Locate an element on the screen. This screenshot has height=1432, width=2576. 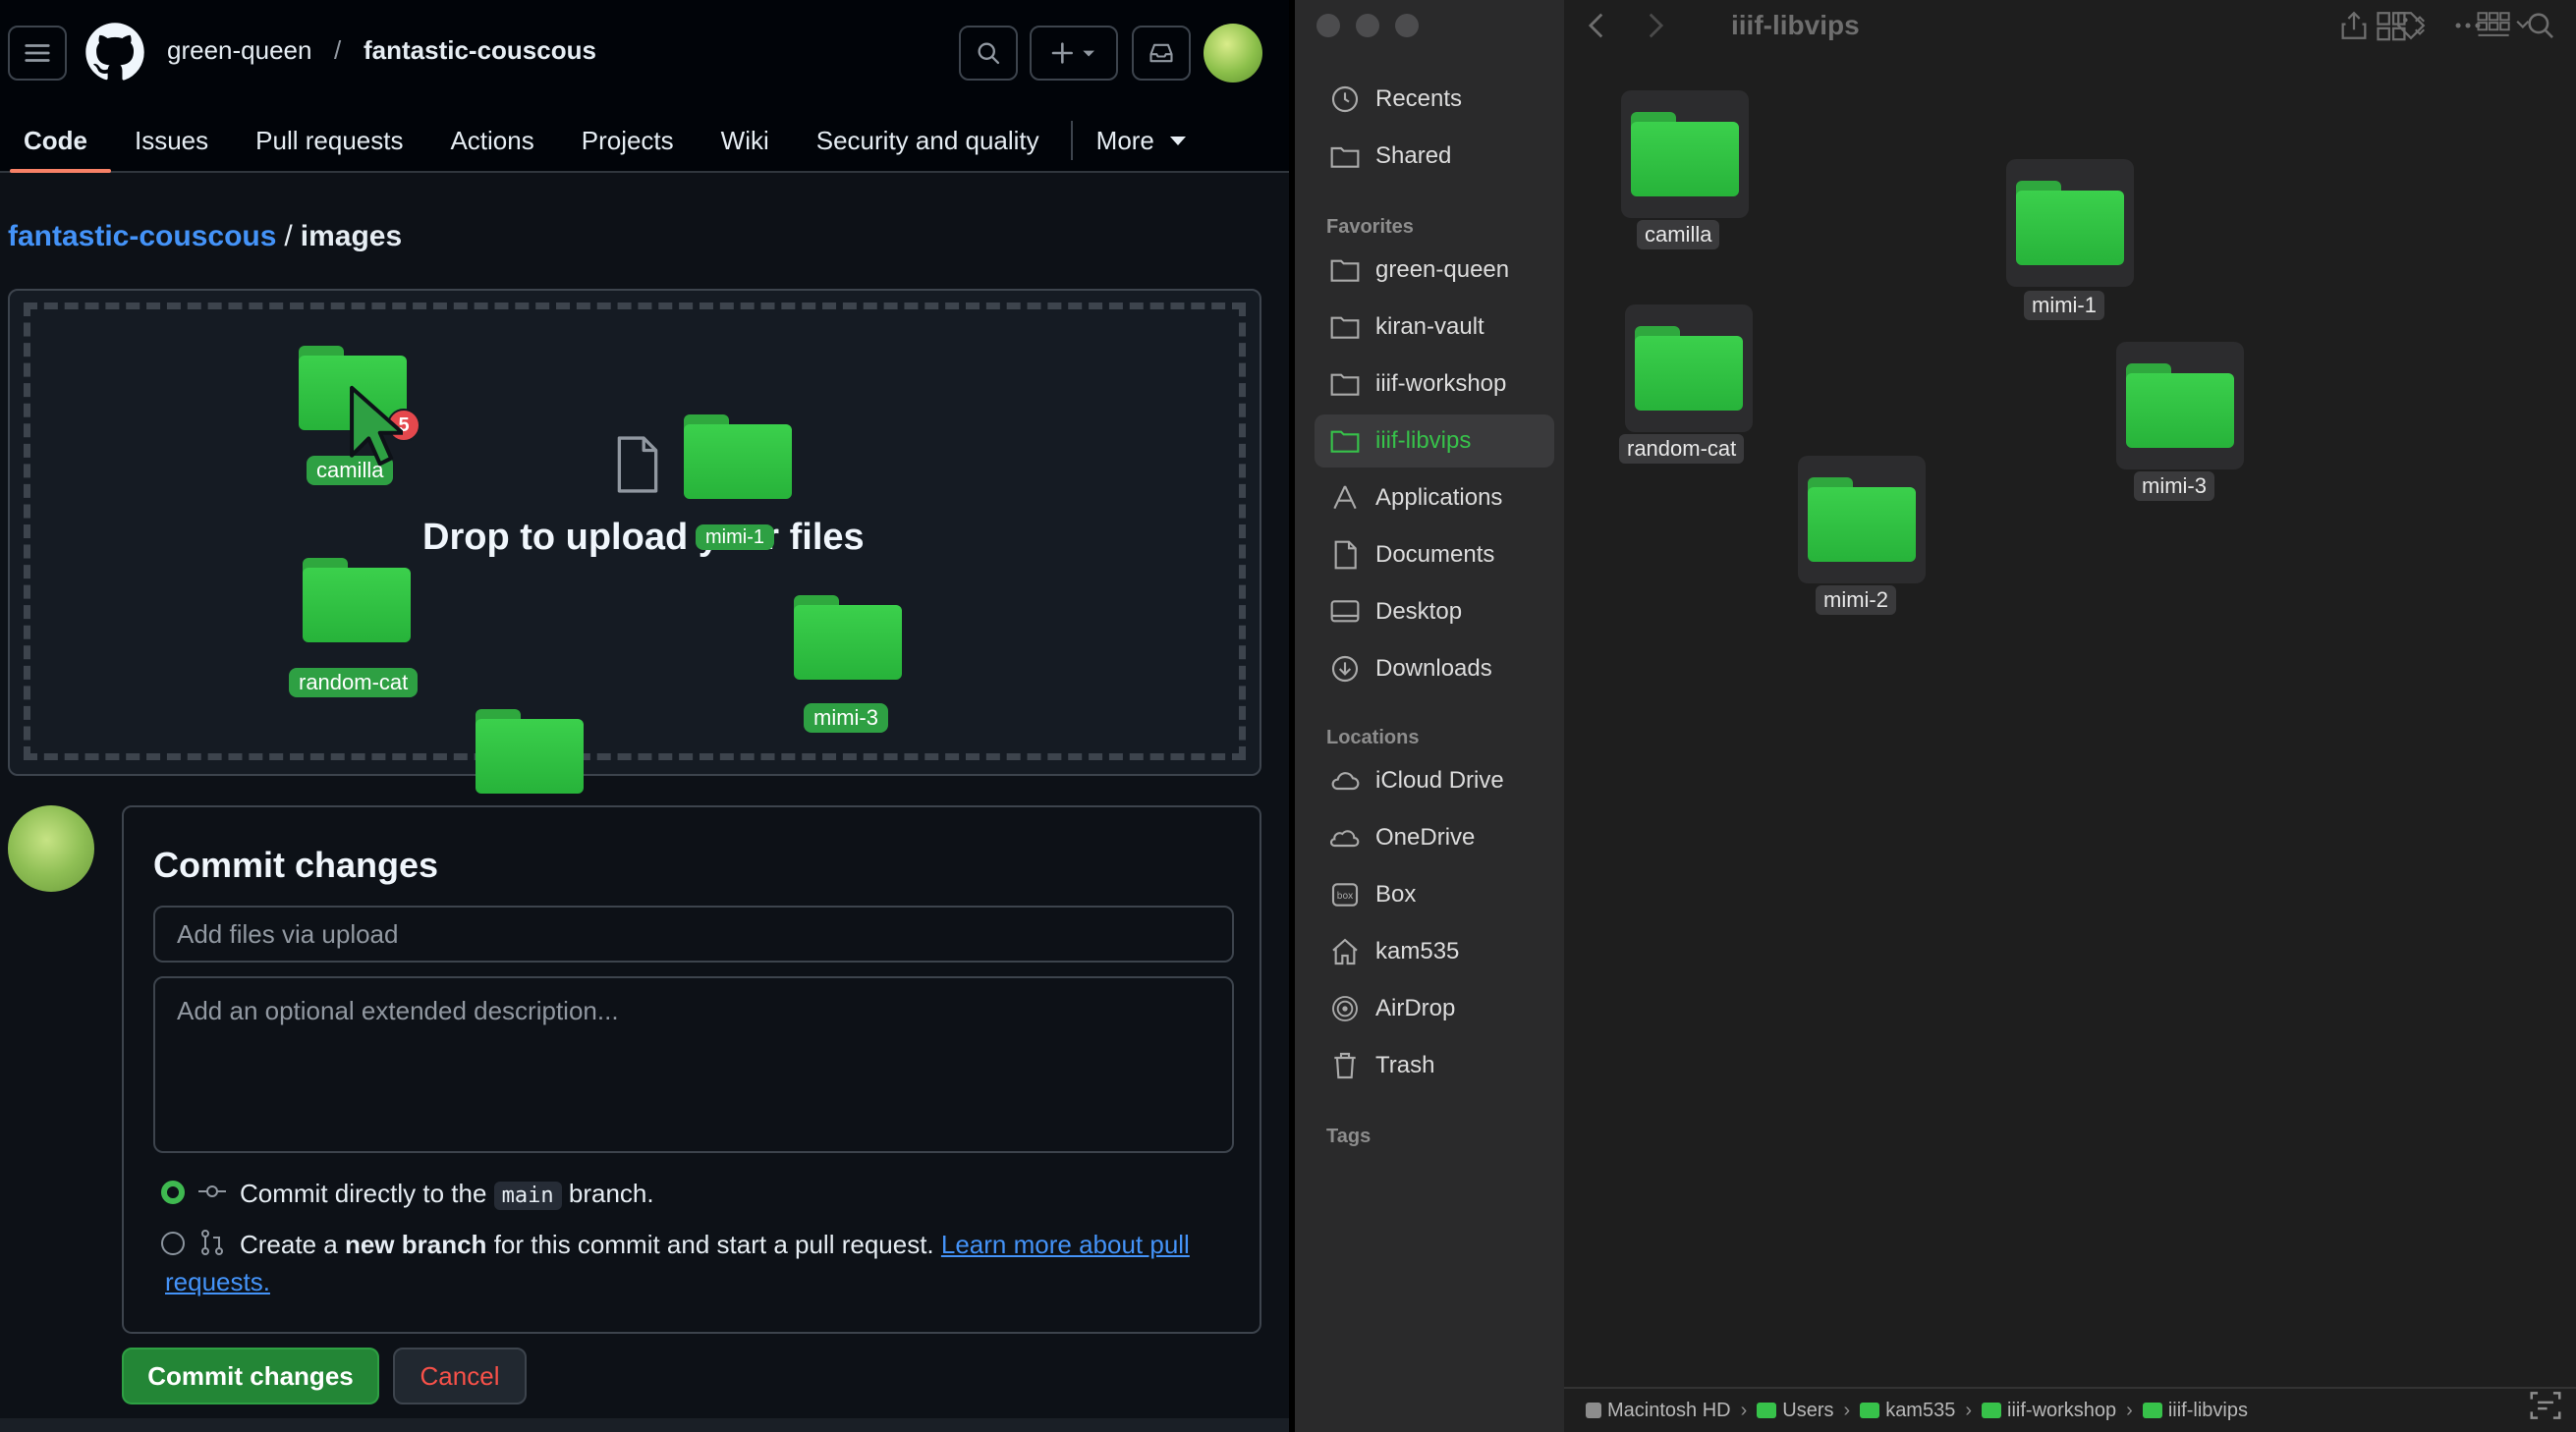
path-segment: kam535 is located at coordinates (1907, 1411).